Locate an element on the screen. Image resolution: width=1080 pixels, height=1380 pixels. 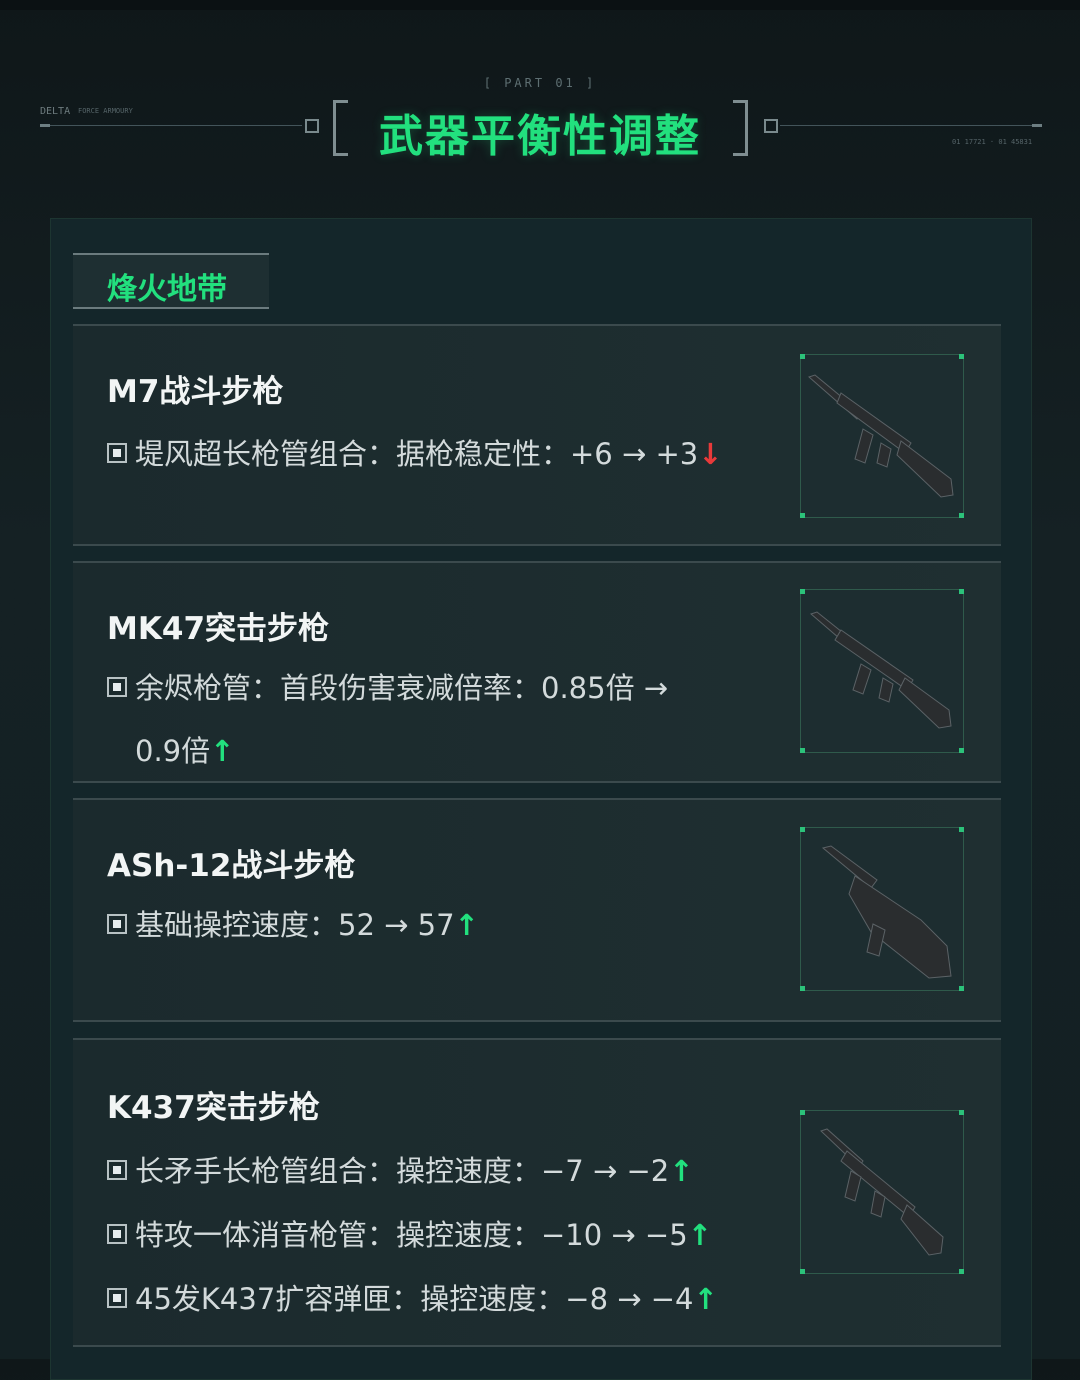
change-line: 45发K437扩容弹匣：操控速度：−8 → −4↑ is located at coordinates (412, 1297).